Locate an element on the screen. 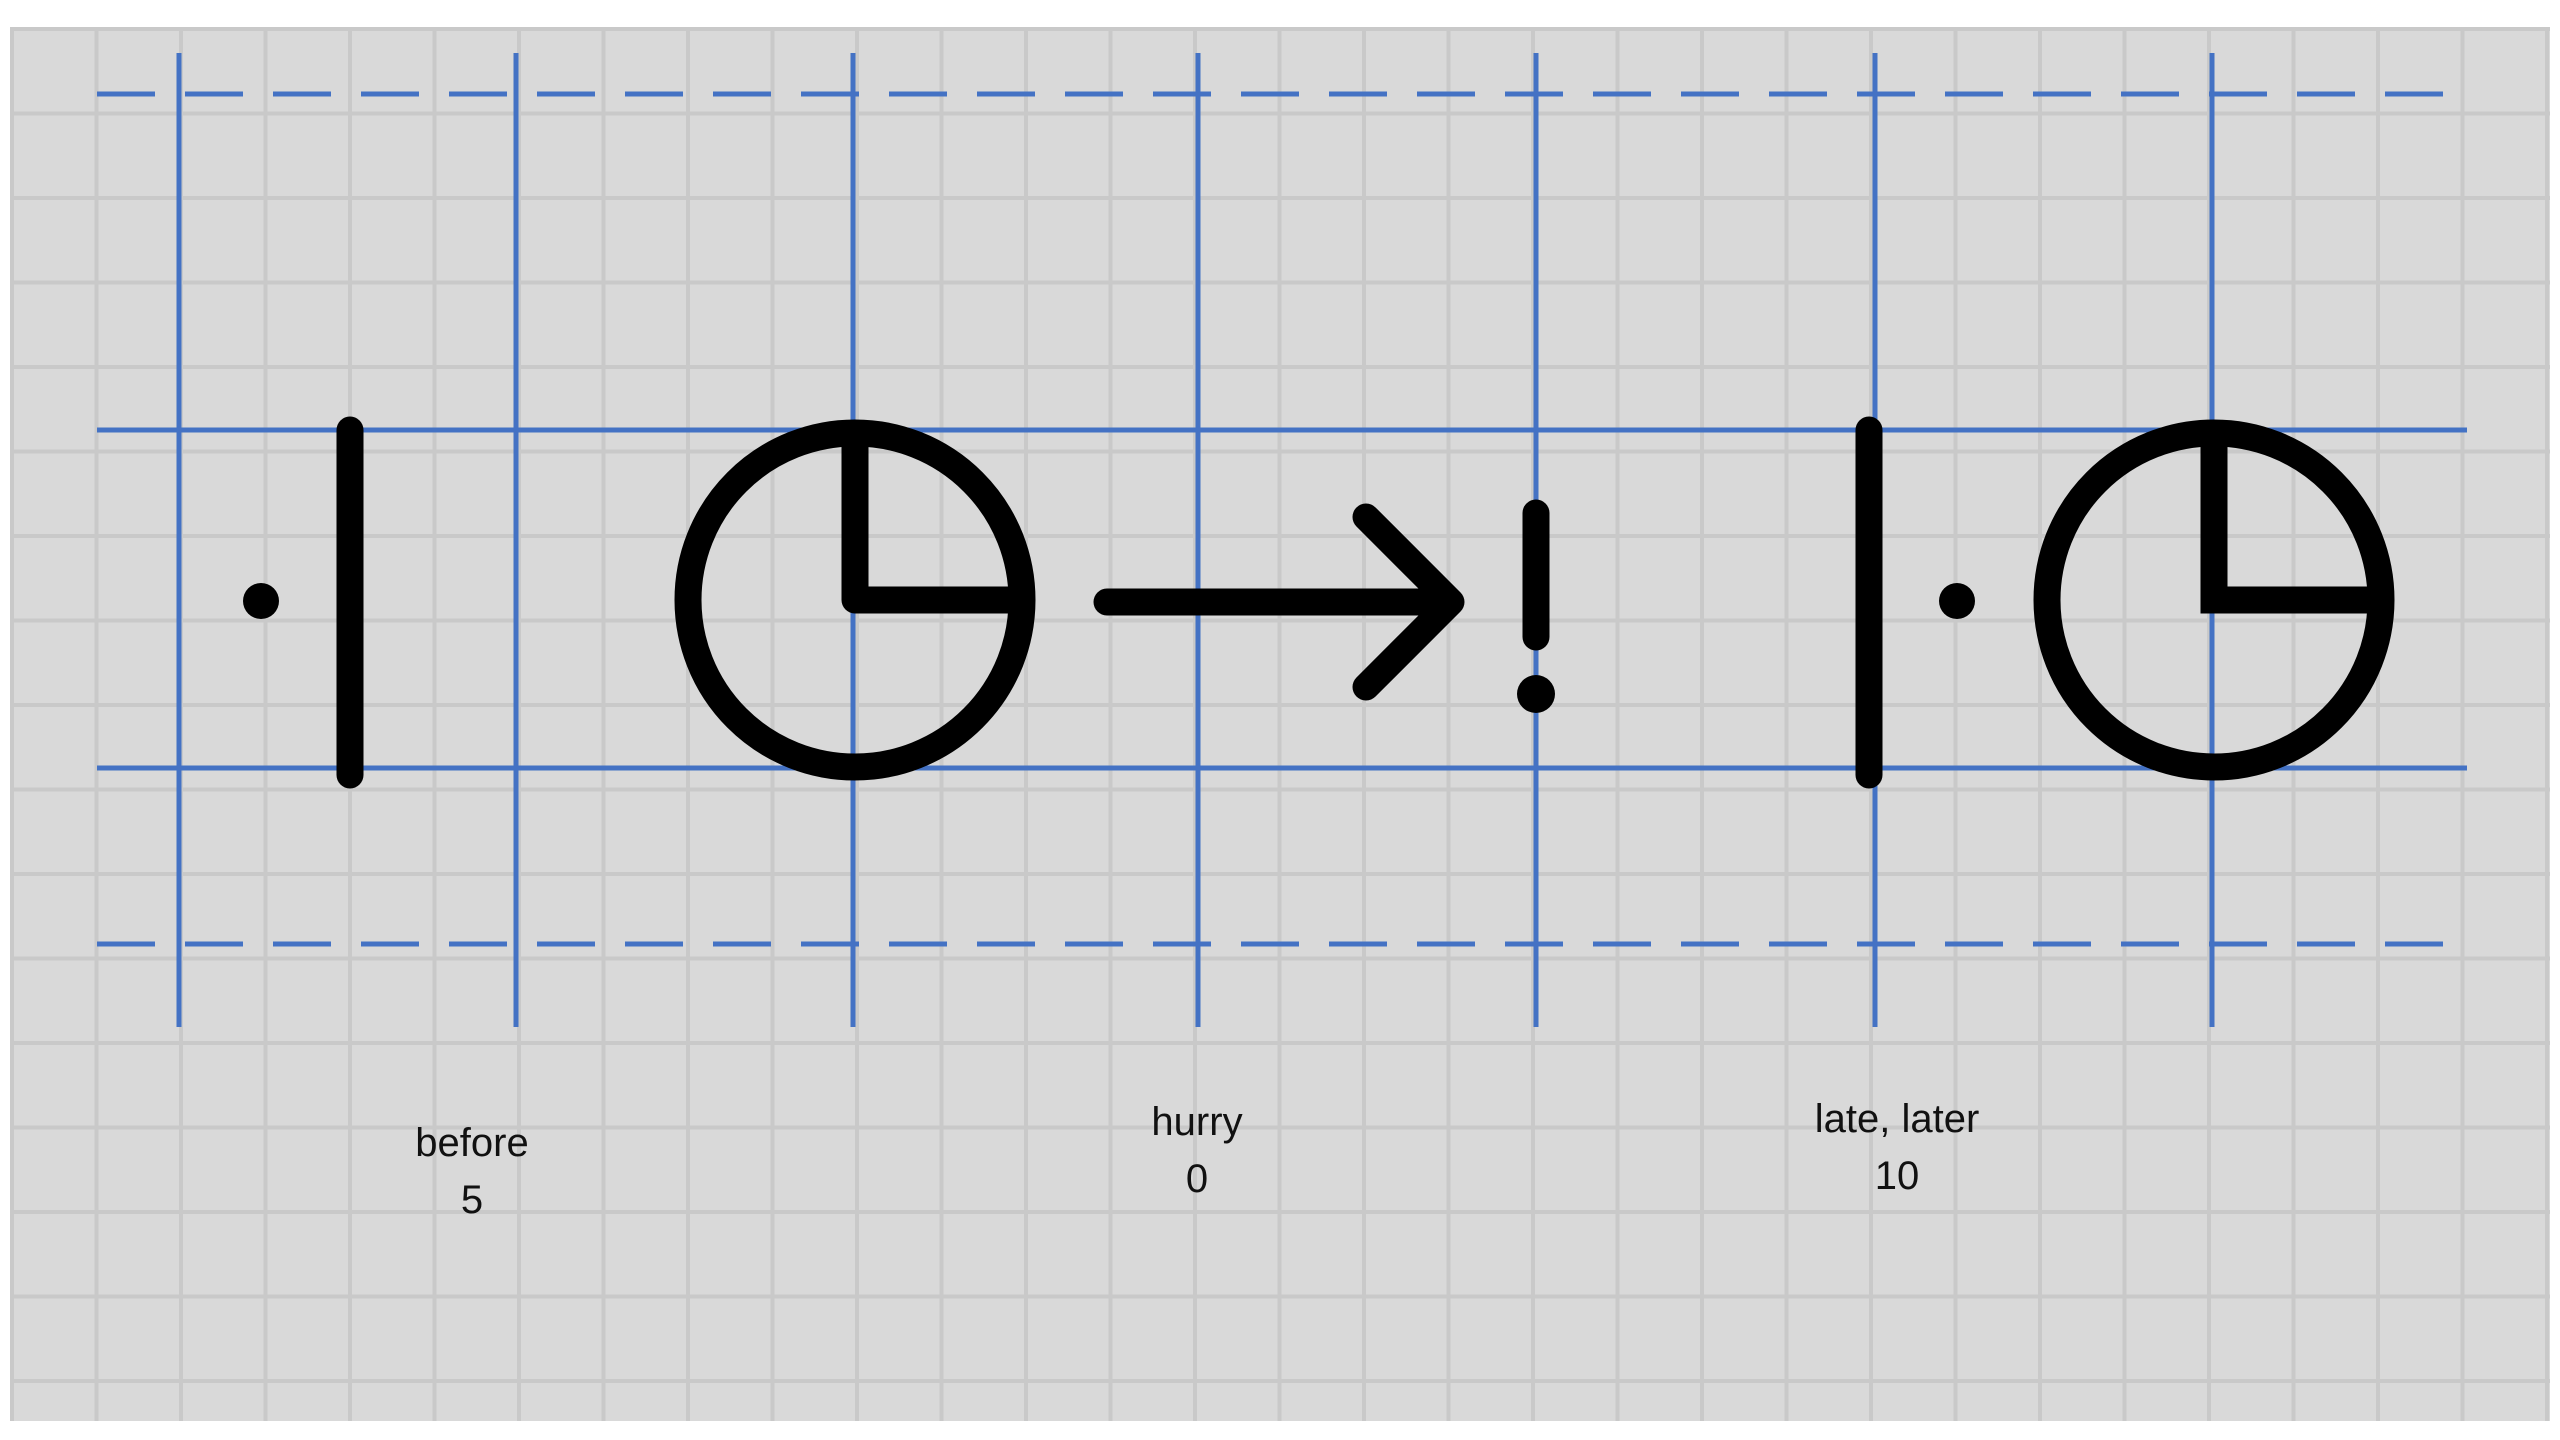 This screenshot has height=1440, width=2560. label-number: 5 is located at coordinates (472, 1200).